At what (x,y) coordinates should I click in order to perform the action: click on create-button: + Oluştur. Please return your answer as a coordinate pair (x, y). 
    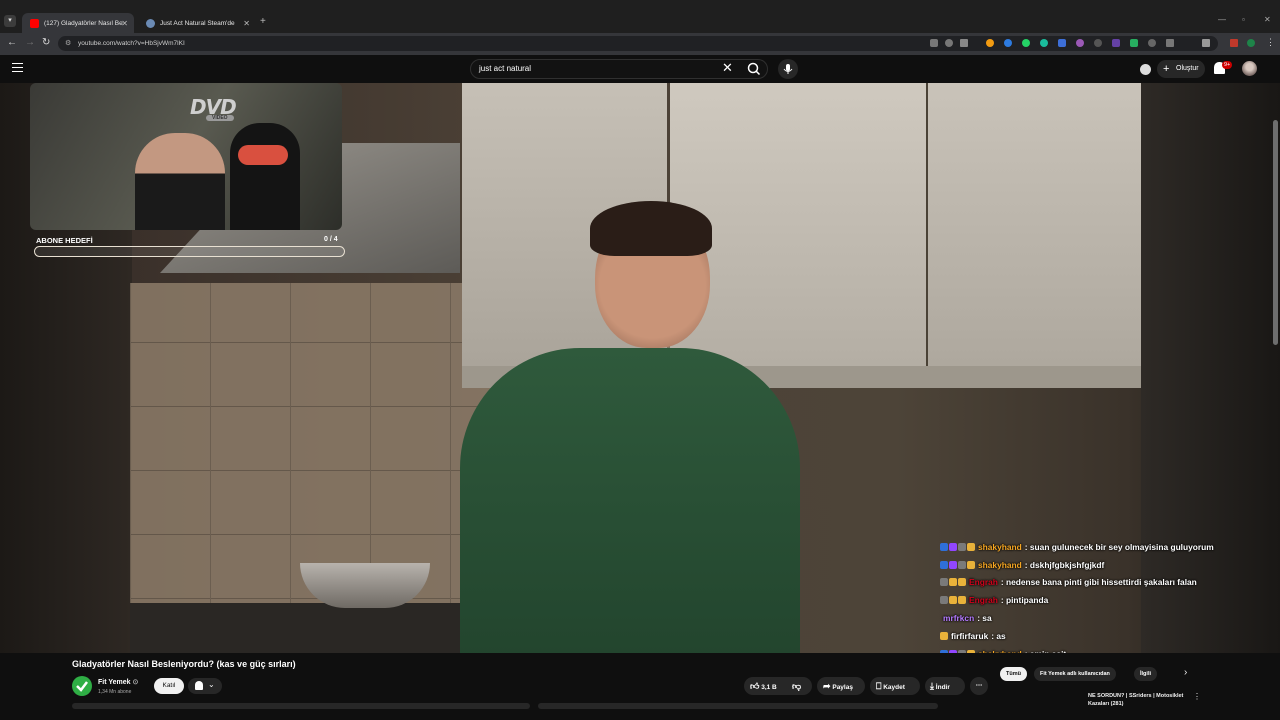
    Looking at the image, I should click on (1181, 69).